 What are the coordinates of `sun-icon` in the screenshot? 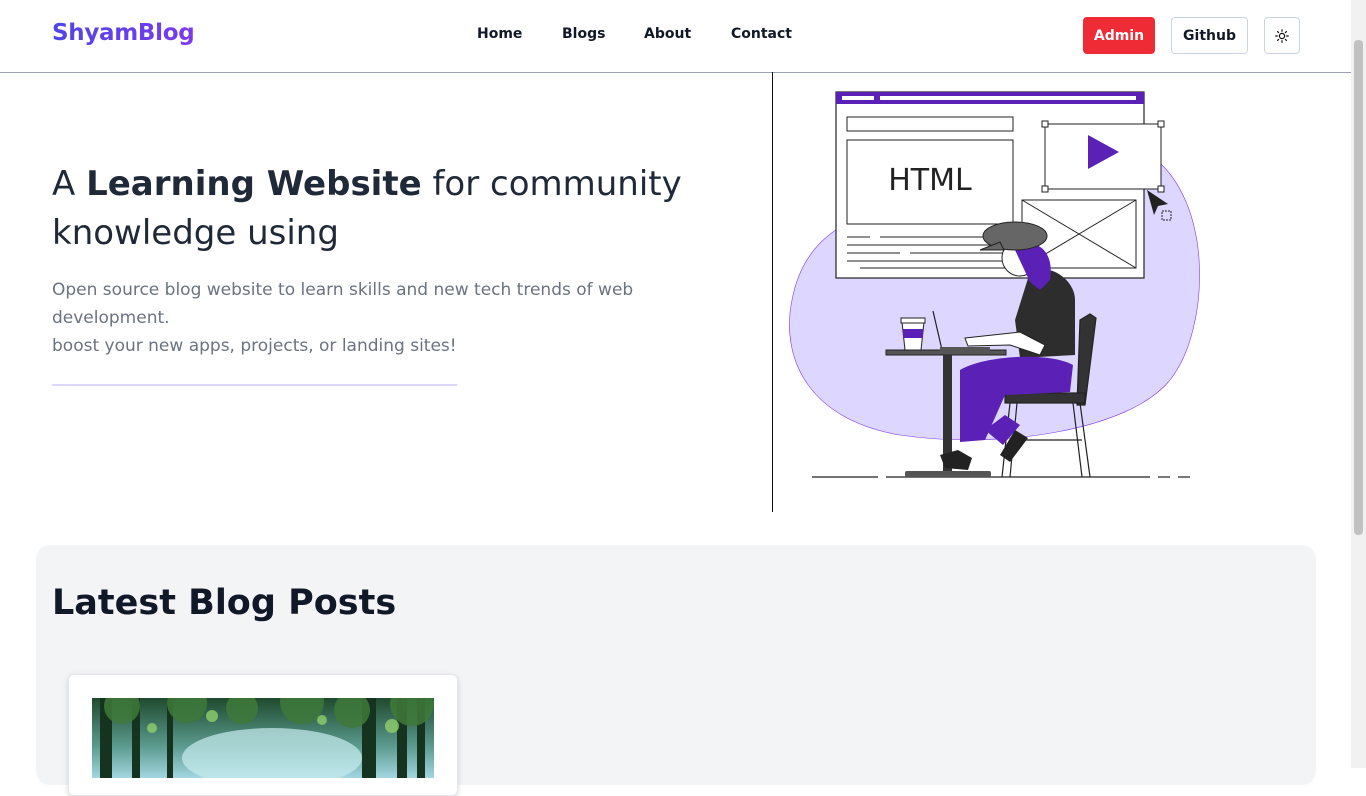 It's located at (1282, 35).